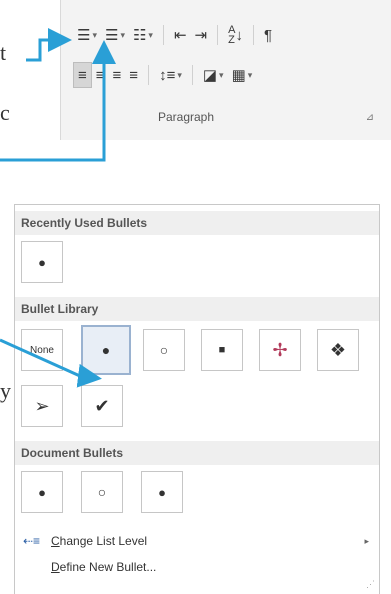 The height and width of the screenshot is (594, 391). I want to click on line-spacing-button: ↕≡ ▾, so click(170, 75).